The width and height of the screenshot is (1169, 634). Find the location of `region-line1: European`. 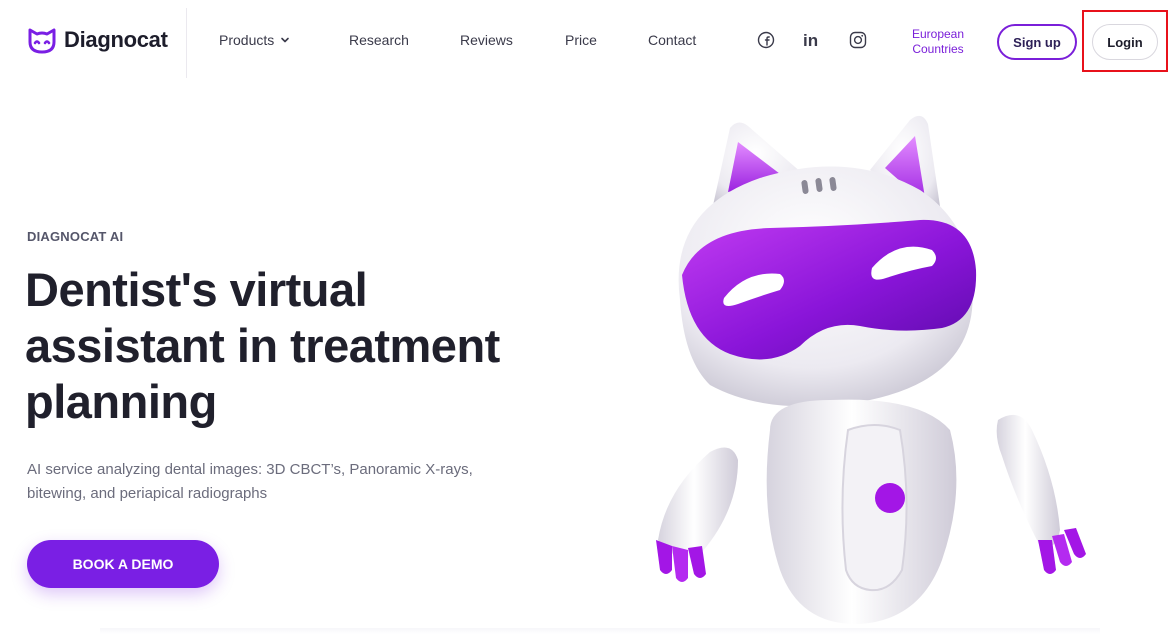

region-line1: European is located at coordinates (938, 34).